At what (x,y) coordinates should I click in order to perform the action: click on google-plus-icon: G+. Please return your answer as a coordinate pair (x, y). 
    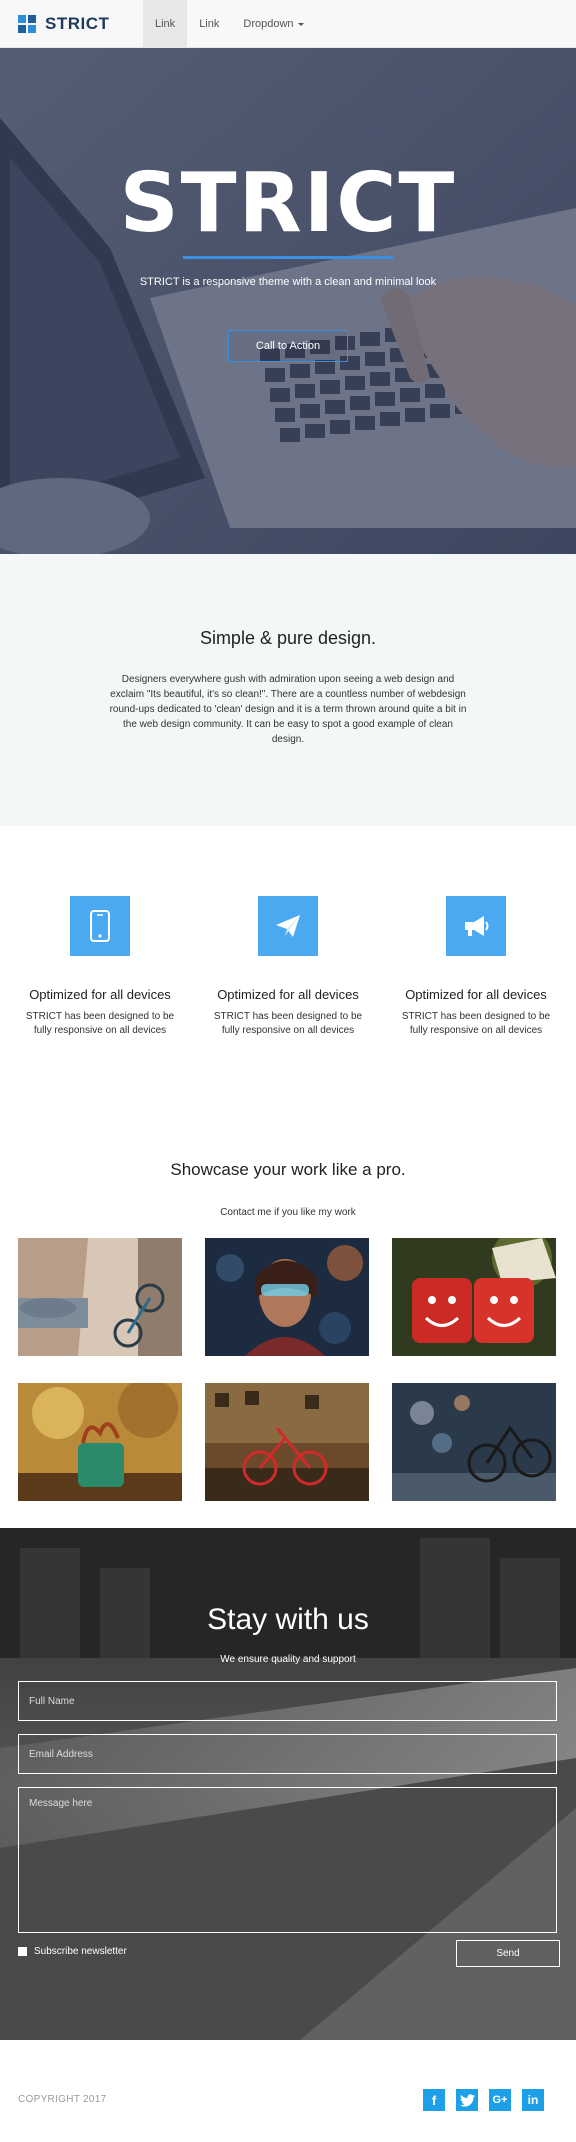
    Looking at the image, I should click on (500, 2100).